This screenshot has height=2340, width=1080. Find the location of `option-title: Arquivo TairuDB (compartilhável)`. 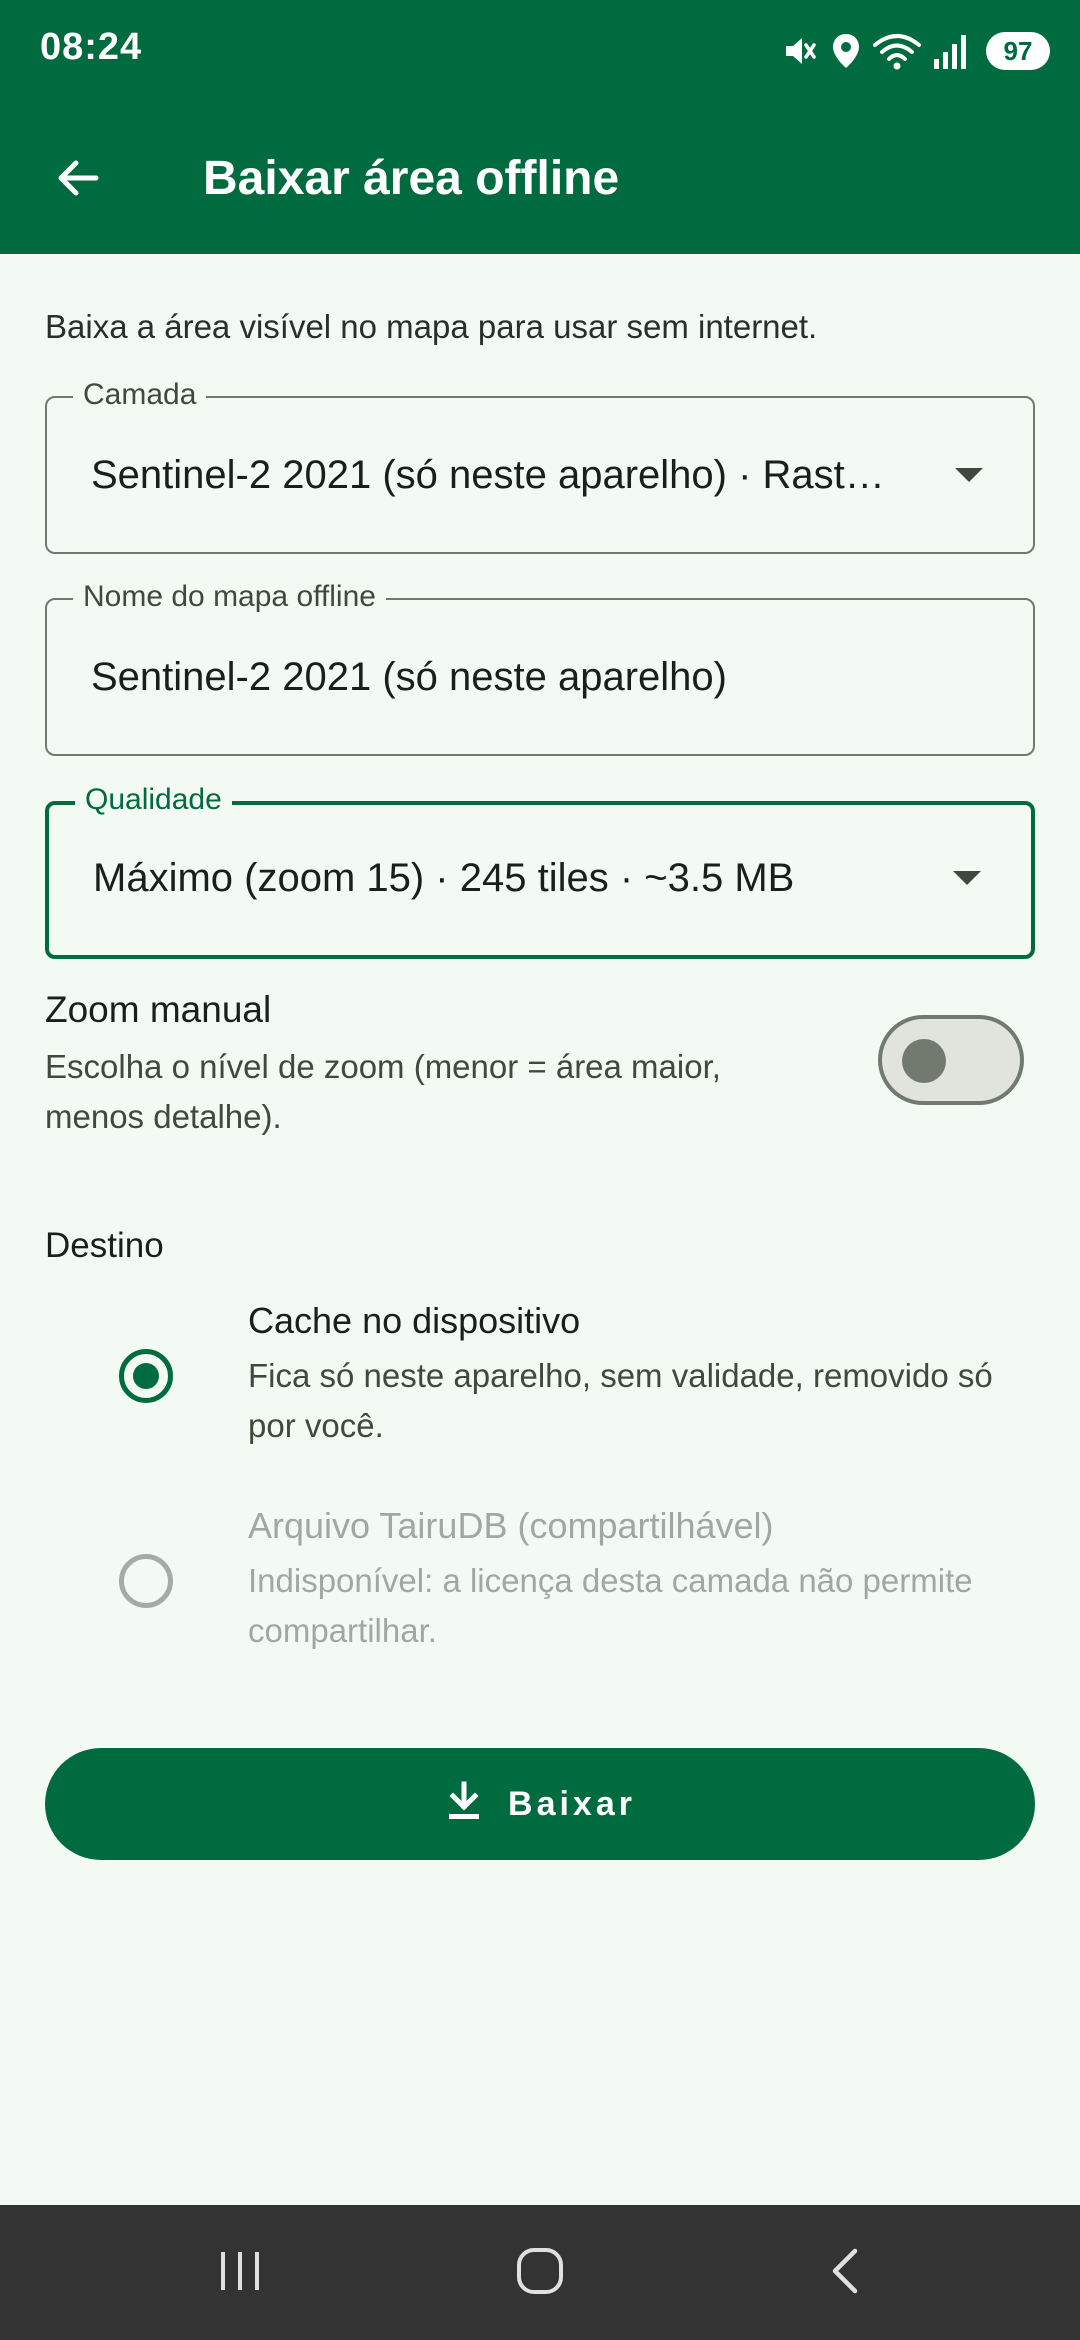

option-title: Arquivo TairuDB (compartilhável) is located at coordinates (511, 1525).